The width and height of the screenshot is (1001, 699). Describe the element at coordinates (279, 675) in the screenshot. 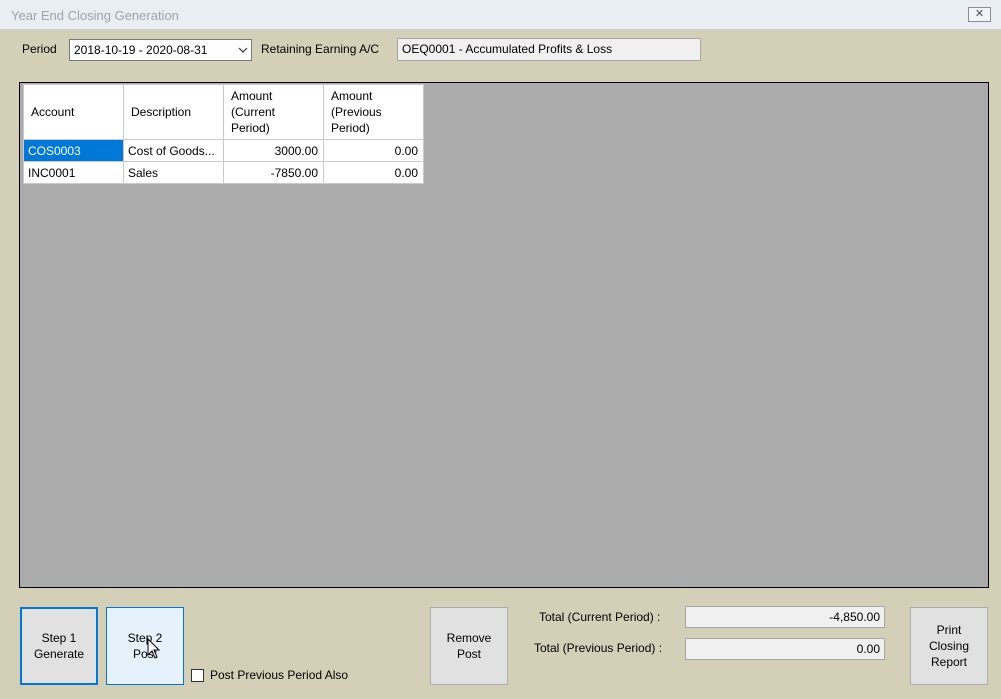

I see `post-previous-label: Post Previous Period Also` at that location.